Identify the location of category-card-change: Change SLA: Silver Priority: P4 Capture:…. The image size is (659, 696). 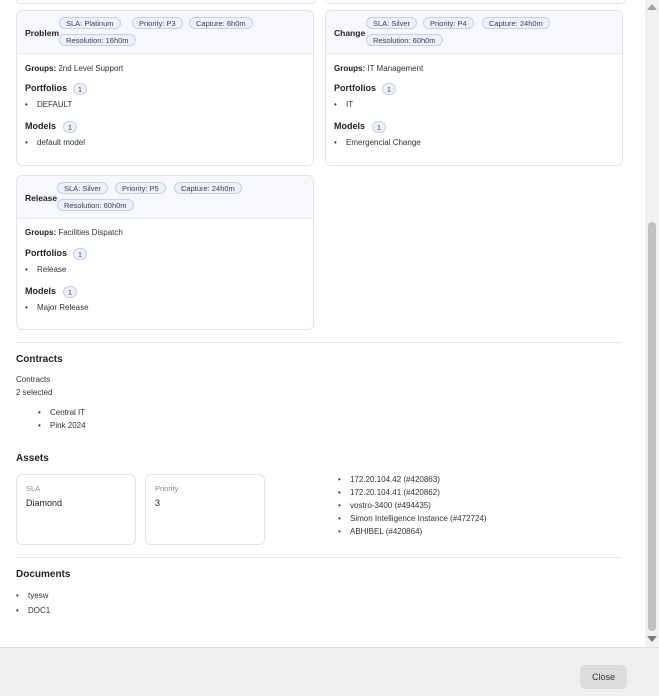
(474, 88).